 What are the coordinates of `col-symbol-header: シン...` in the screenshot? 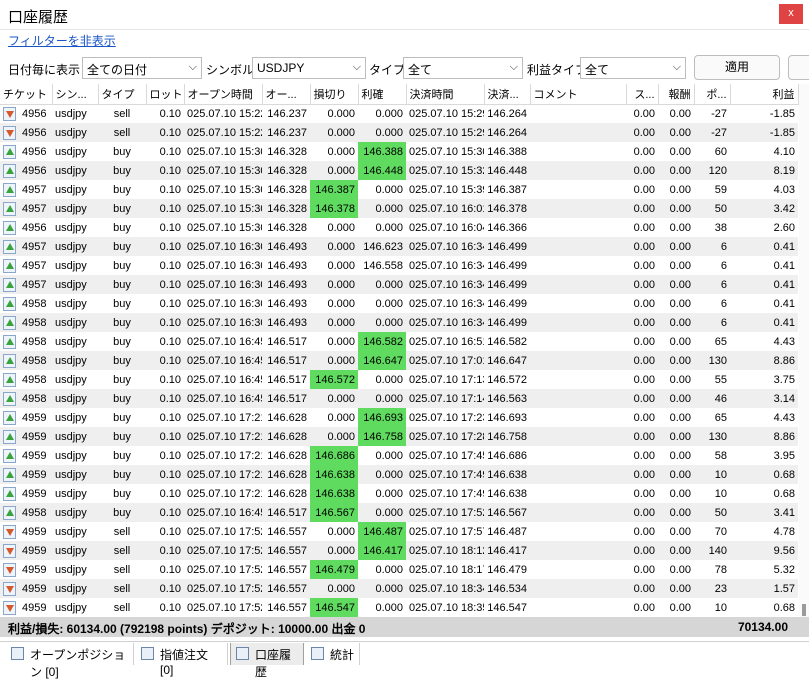 It's located at (75, 94).